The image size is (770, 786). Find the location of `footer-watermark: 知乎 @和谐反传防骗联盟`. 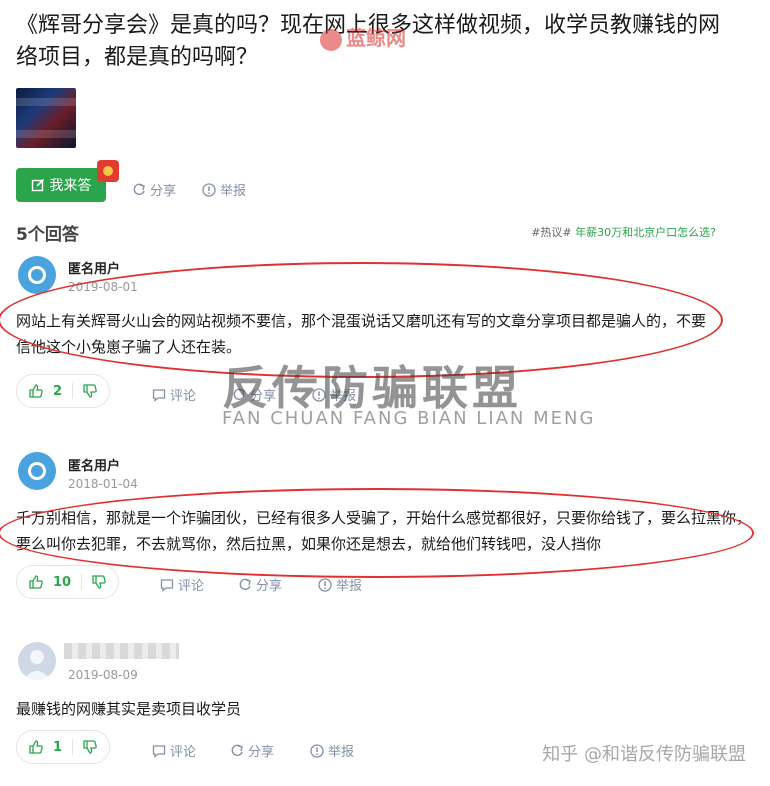

footer-watermark: 知乎 @和谐反传防骗联盟 is located at coordinates (644, 754).